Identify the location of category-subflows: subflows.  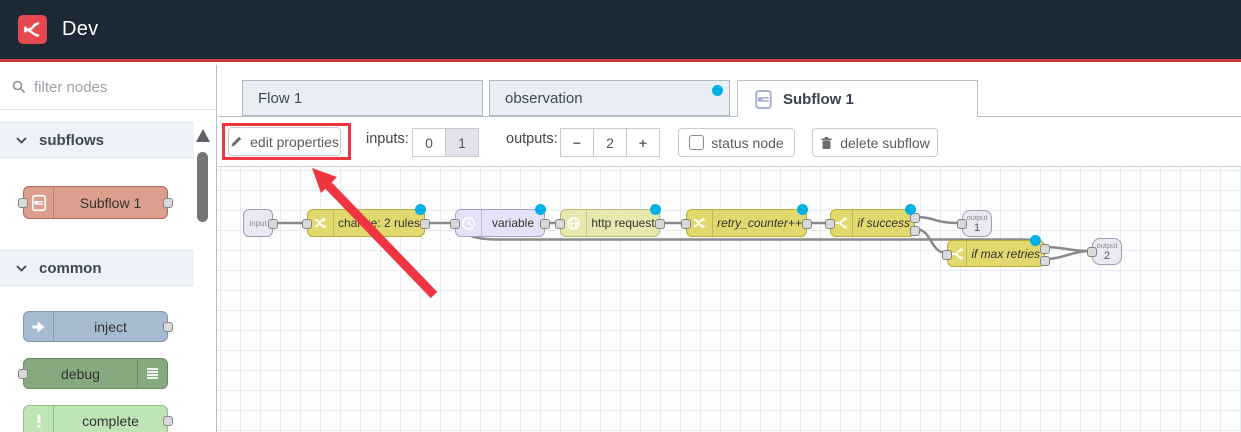
(97, 140).